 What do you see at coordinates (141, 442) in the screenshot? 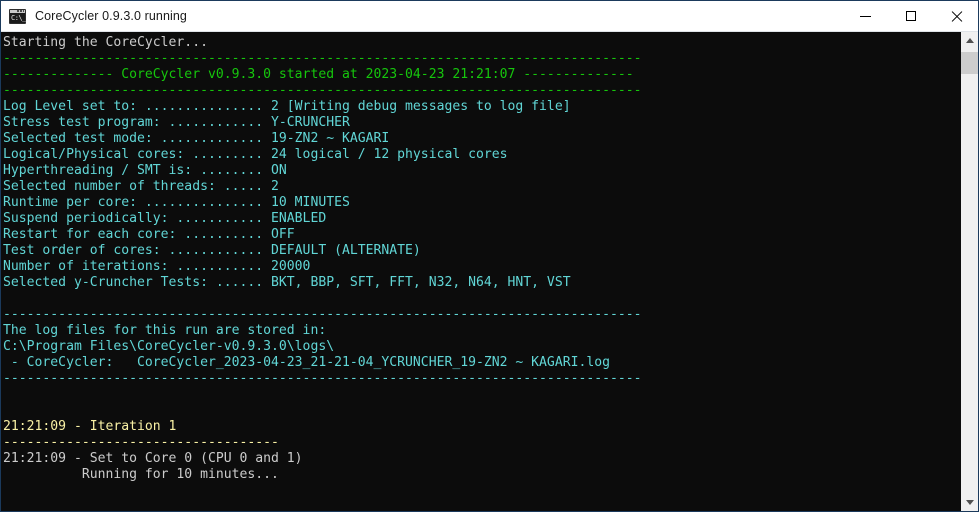
I see `console-line: -----------------------------------` at bounding box center [141, 442].